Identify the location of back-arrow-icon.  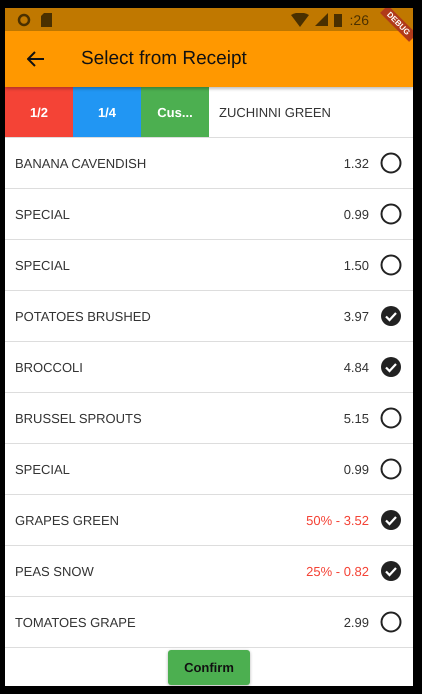
(36, 59).